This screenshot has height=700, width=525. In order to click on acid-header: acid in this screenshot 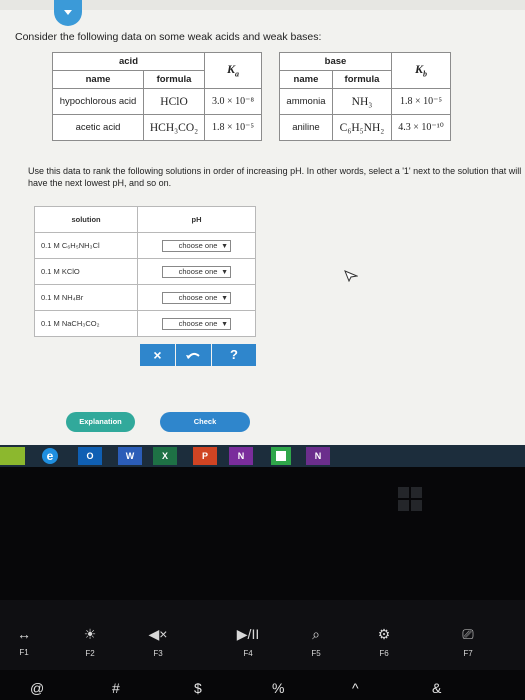, I will do `click(128, 61)`.